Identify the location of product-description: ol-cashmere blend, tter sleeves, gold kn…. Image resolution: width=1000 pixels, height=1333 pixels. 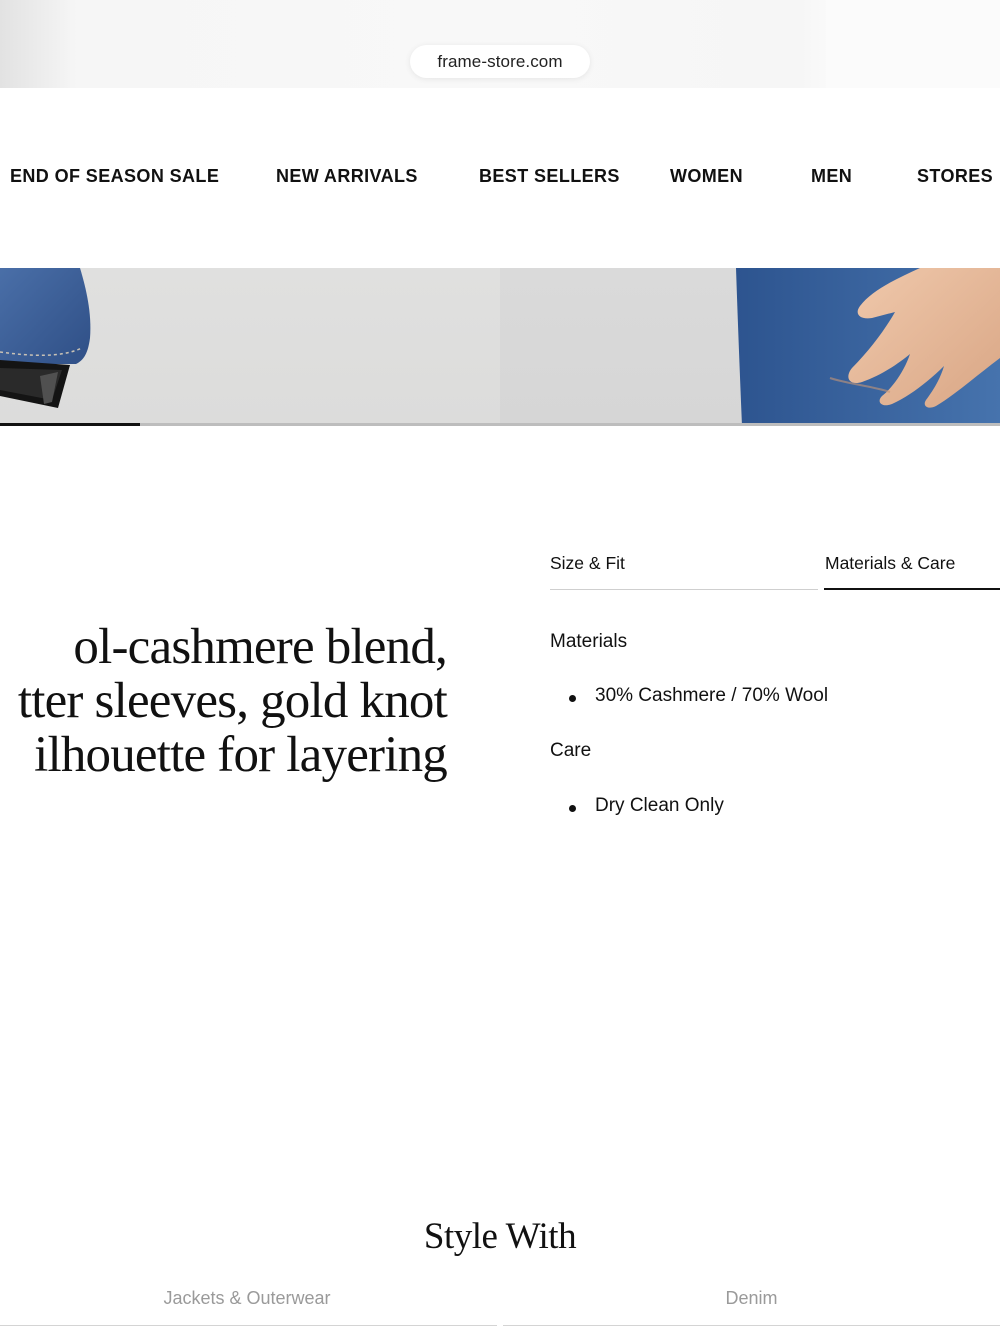
(224, 701).